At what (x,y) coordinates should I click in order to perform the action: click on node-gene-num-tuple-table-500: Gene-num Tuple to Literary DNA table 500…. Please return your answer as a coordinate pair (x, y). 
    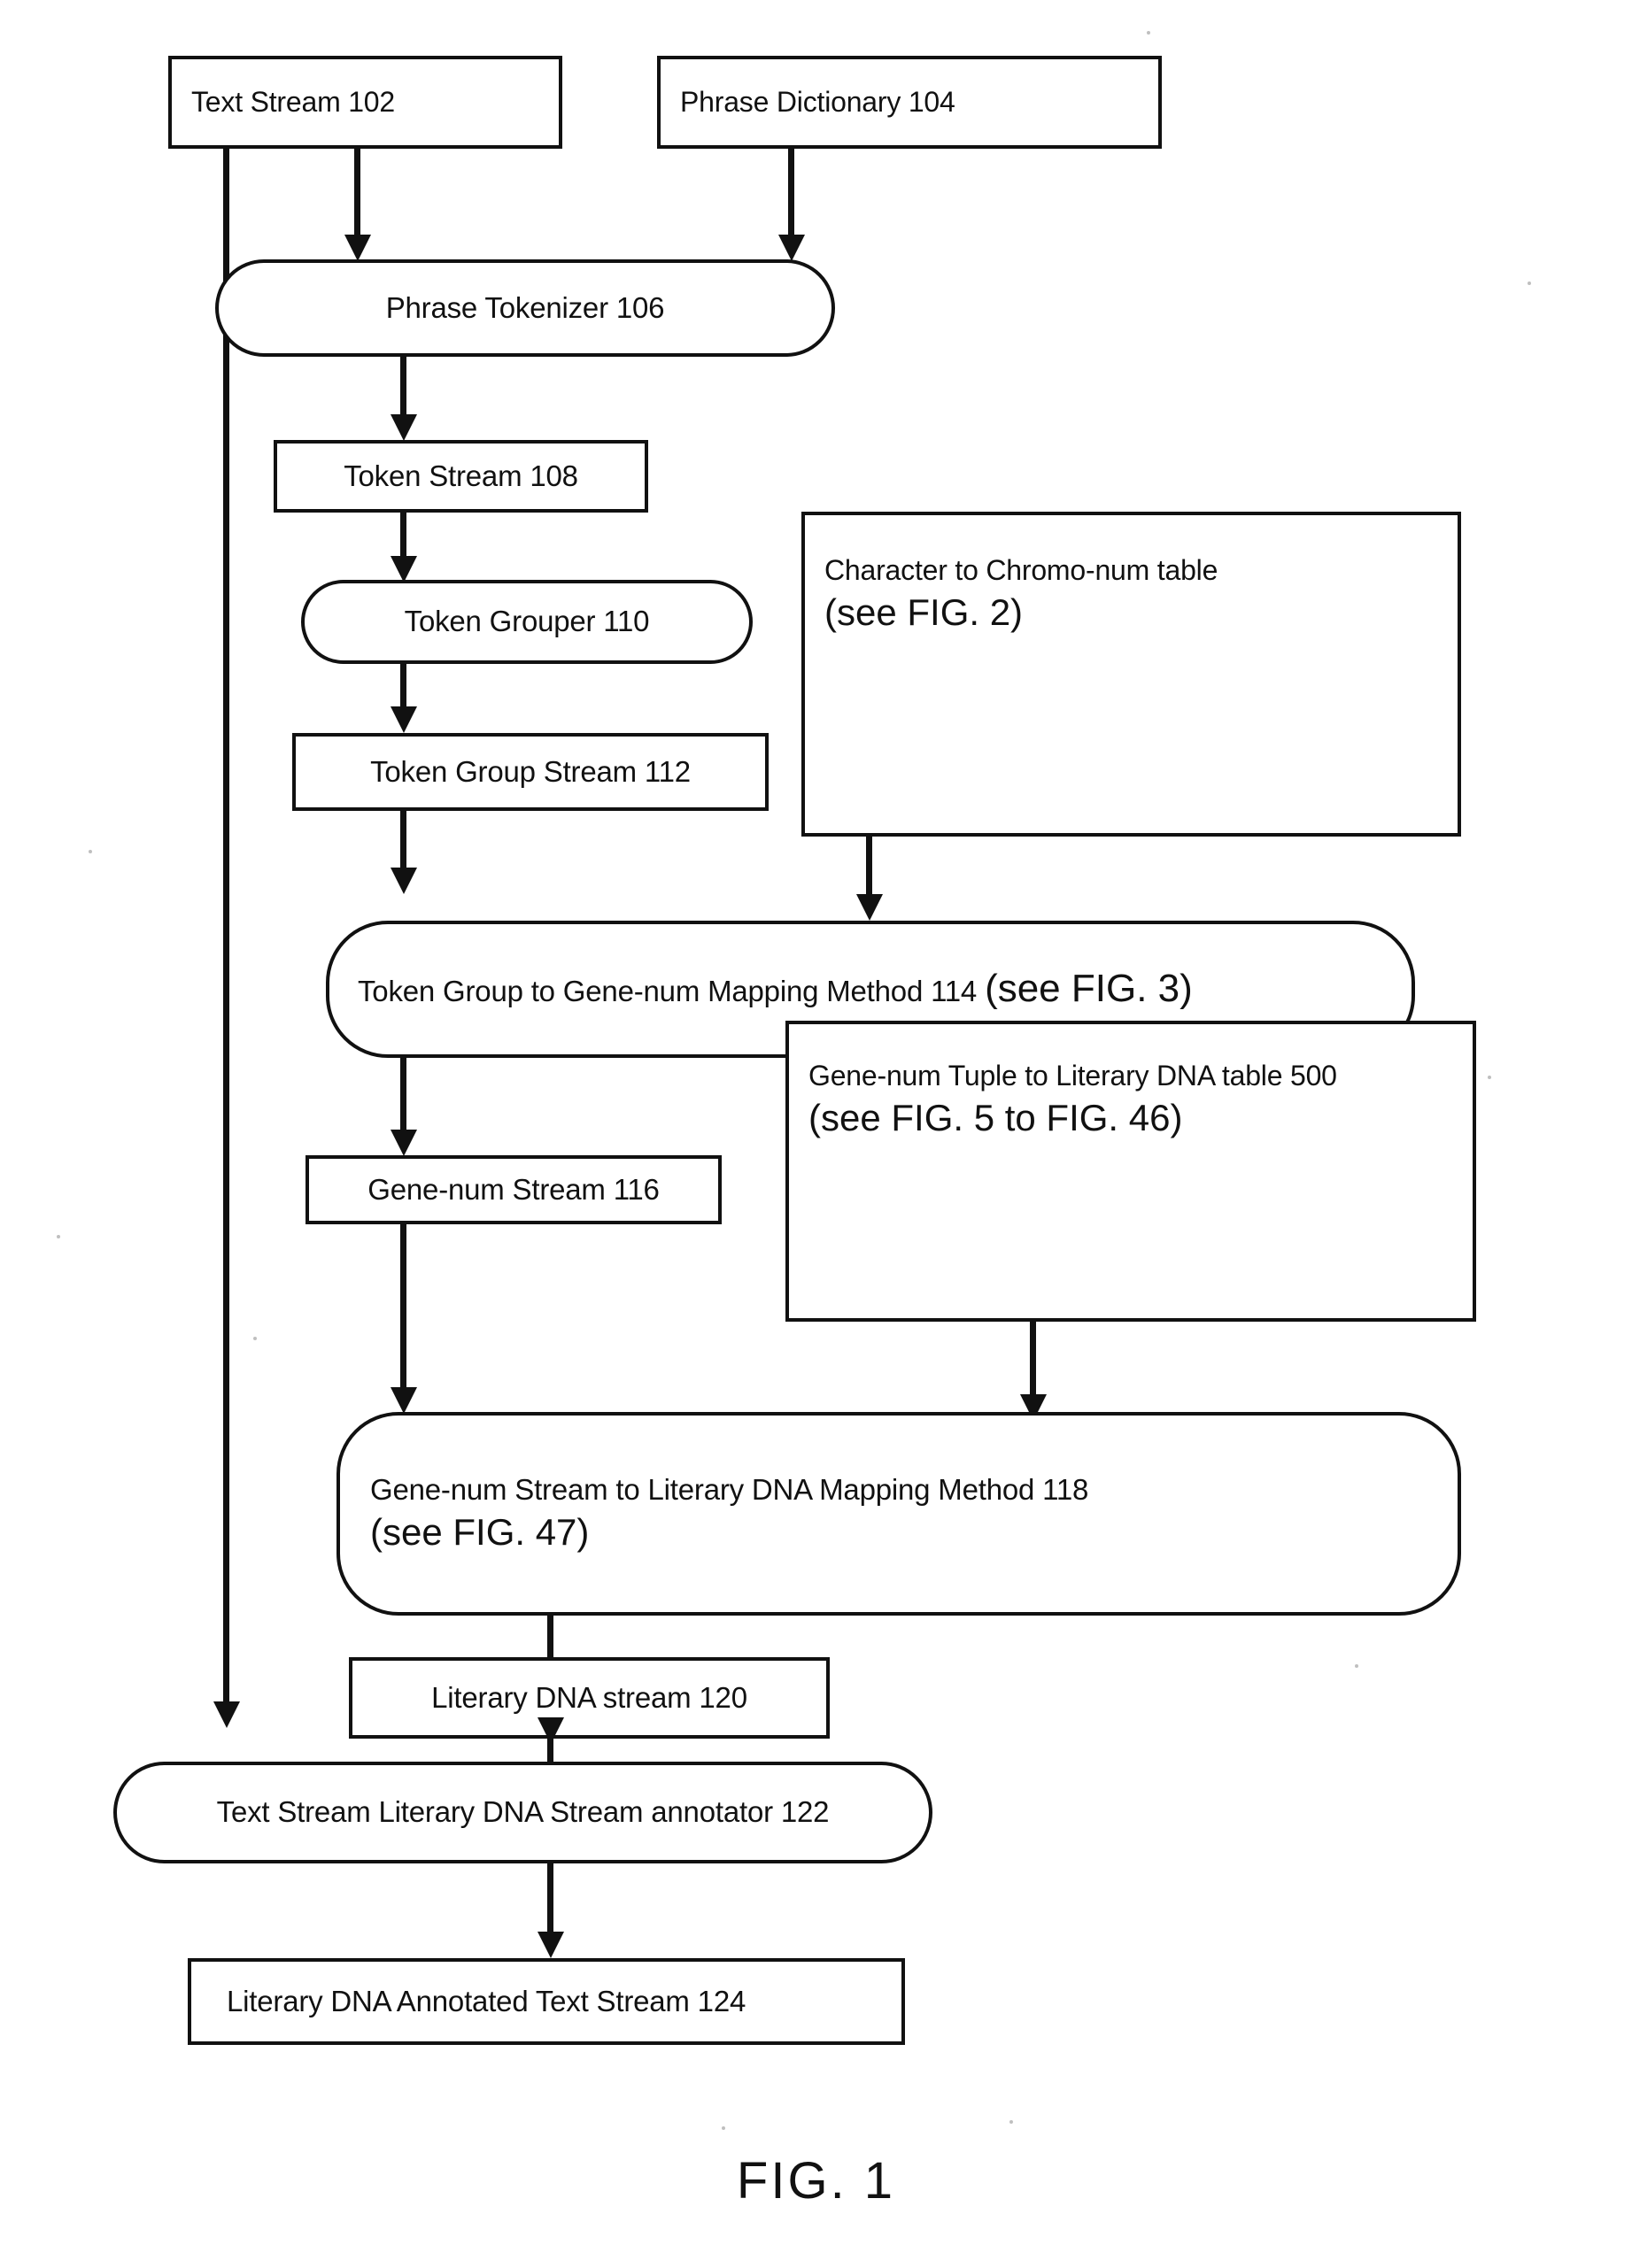
    Looking at the image, I should click on (1130, 1171).